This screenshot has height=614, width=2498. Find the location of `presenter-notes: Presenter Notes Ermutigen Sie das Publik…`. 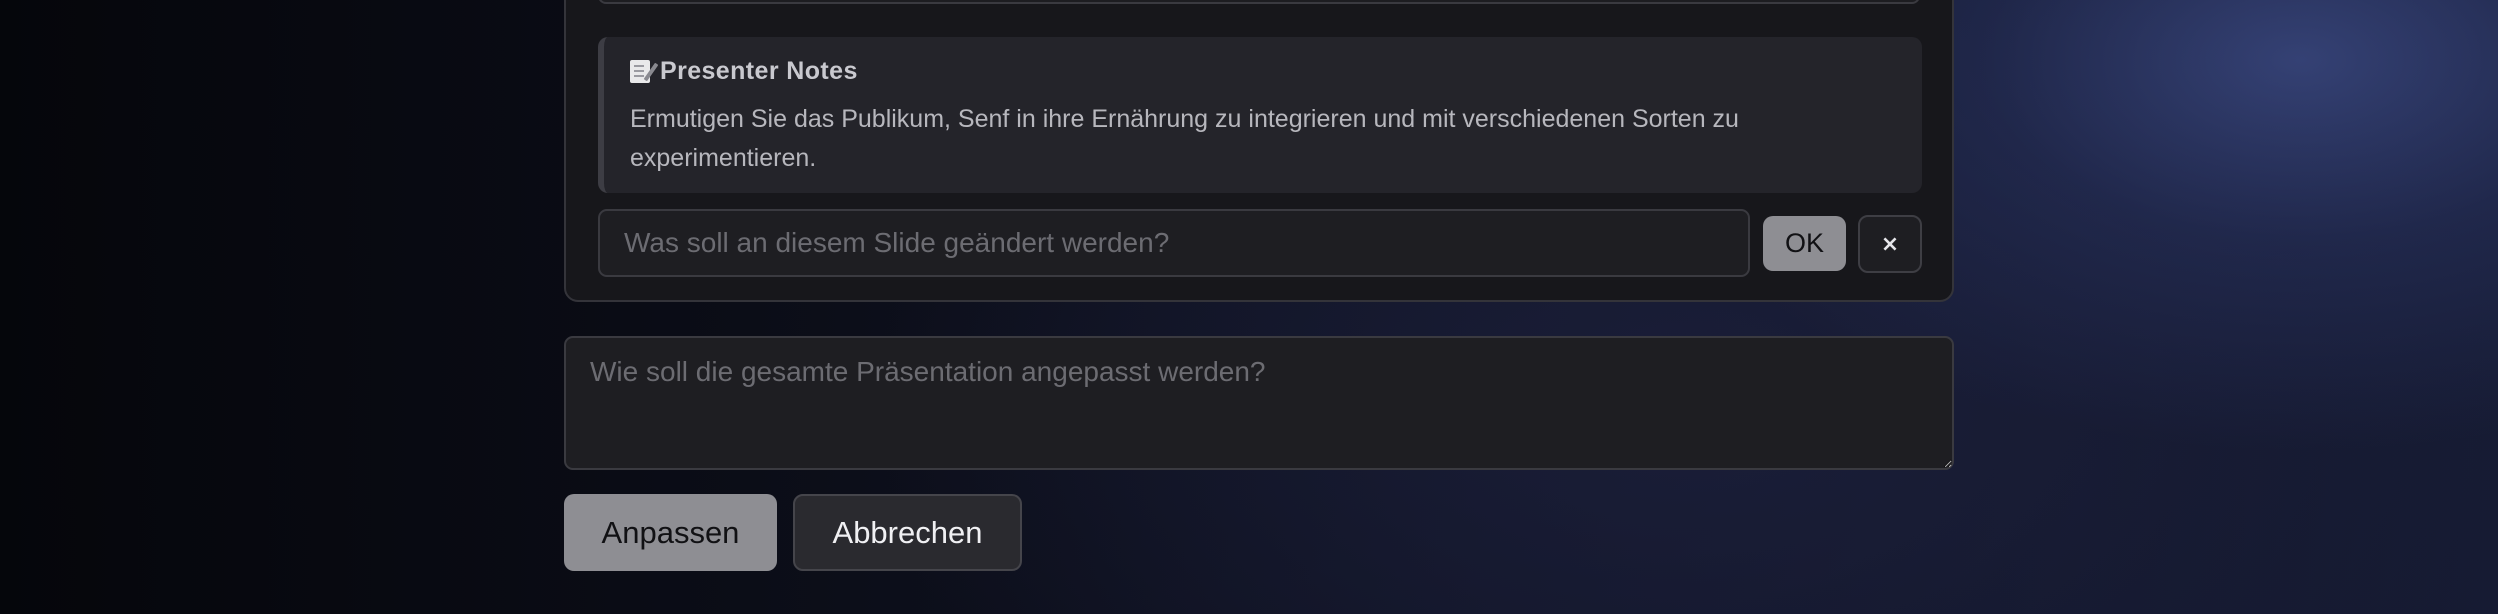

presenter-notes: Presenter Notes Ermutigen Sie das Publik… is located at coordinates (1260, 115).